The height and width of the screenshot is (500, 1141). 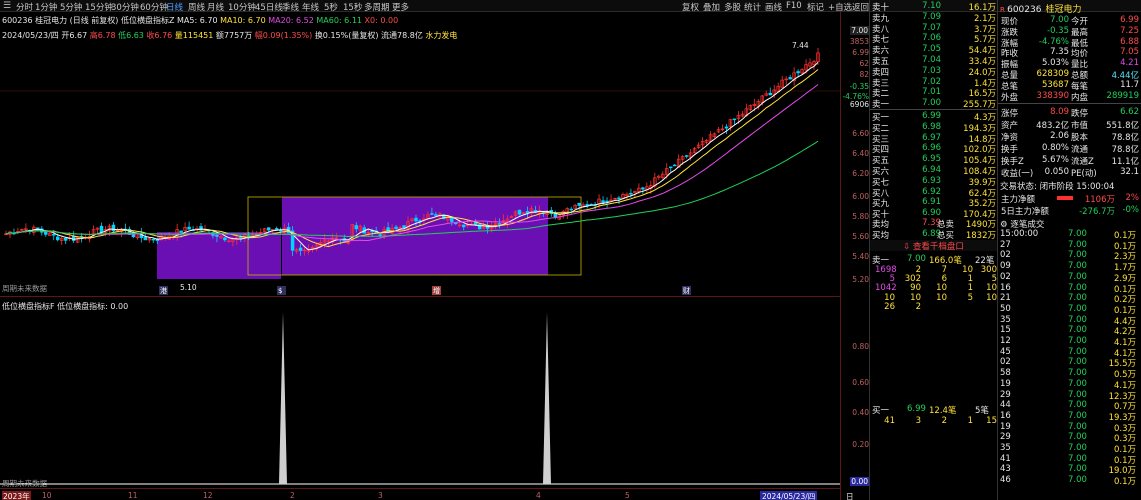 I want to click on orderbook-row: 卖三 7.02 1.4万, so click(x=933, y=83).